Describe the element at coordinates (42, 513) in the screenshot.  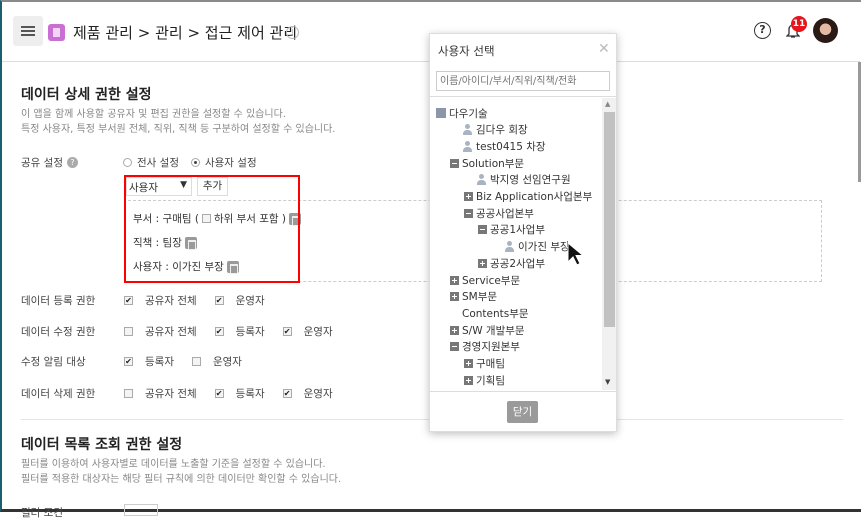
I see `filter-label: 필터 조건` at that location.